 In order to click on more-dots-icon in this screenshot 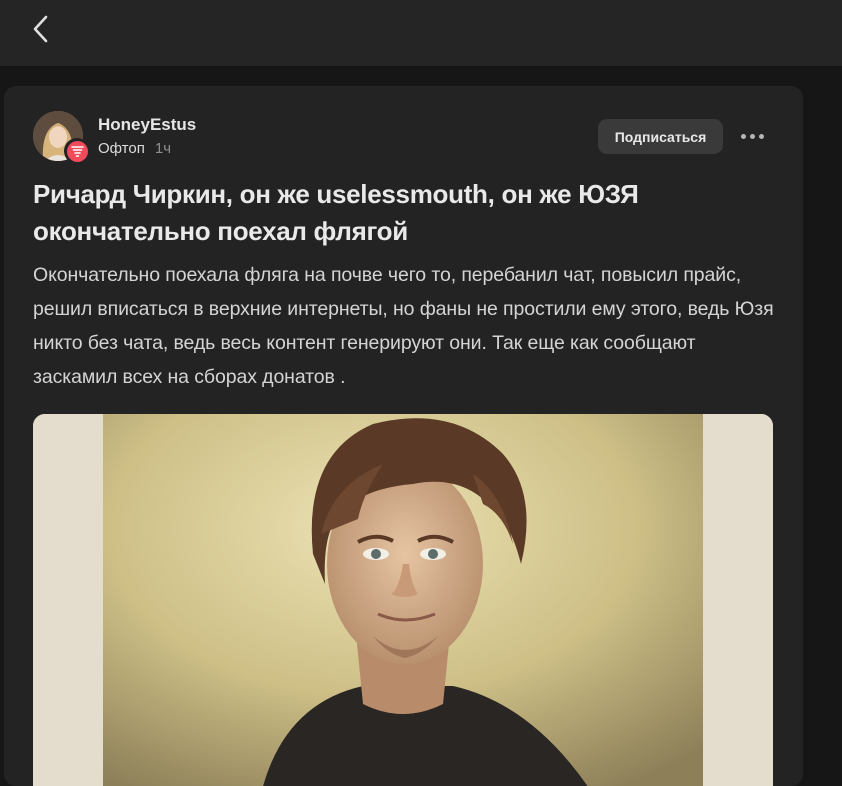, I will do `click(743, 136)`.